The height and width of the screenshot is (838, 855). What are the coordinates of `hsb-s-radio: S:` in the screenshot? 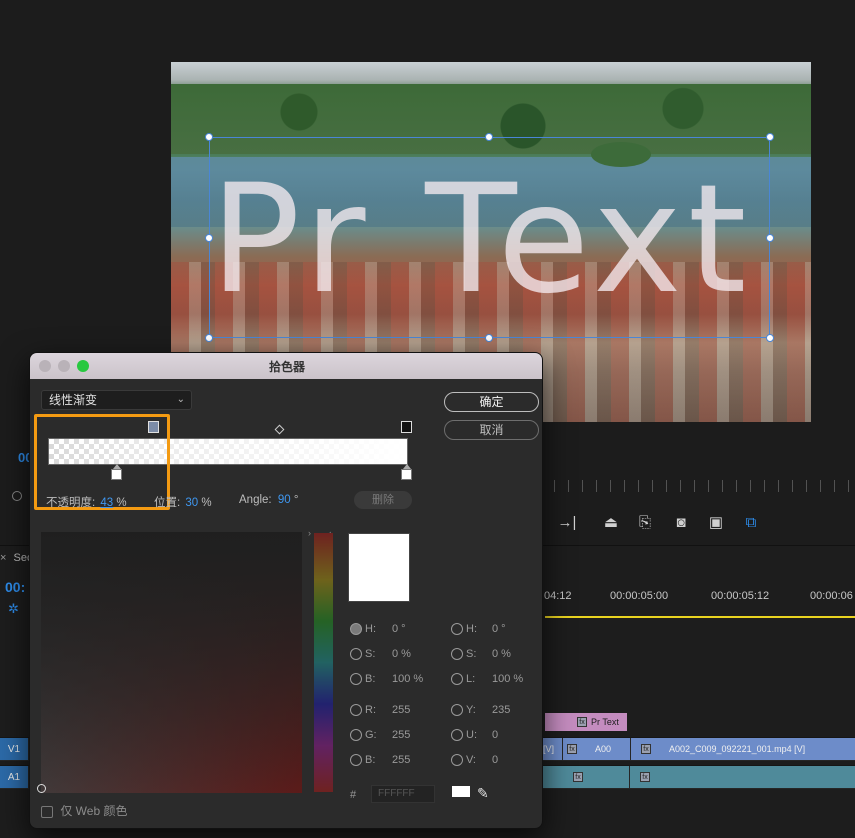 It's located at (362, 654).